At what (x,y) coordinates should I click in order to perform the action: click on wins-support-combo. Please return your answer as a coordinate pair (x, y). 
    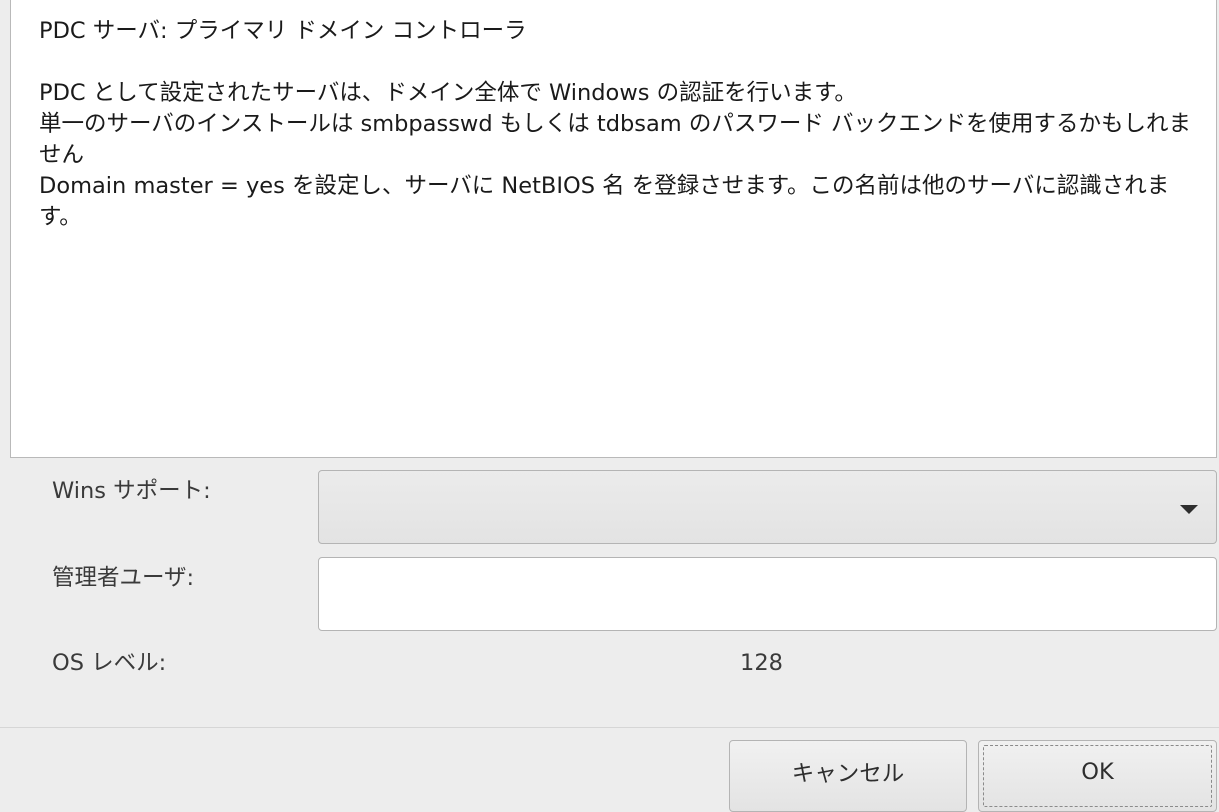
    Looking at the image, I should click on (767, 507).